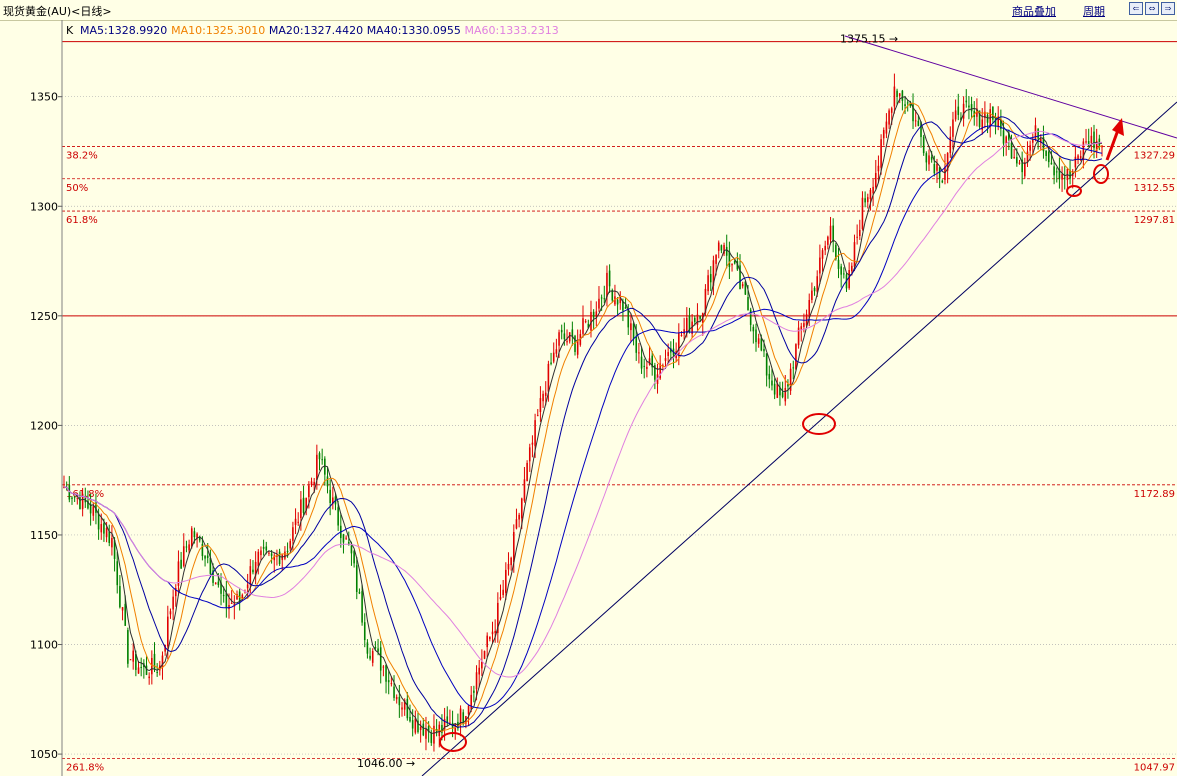 This screenshot has height=776, width=1177. Describe the element at coordinates (44, 645) in the screenshot. I see `y-tick-label: 1100` at that location.